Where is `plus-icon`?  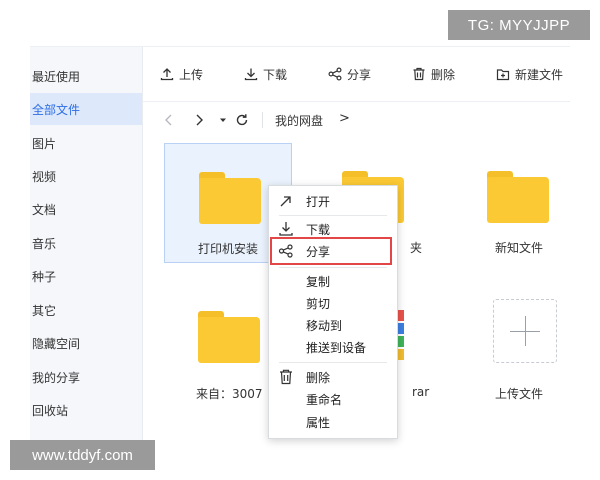
plus-icon is located at coordinates (525, 331).